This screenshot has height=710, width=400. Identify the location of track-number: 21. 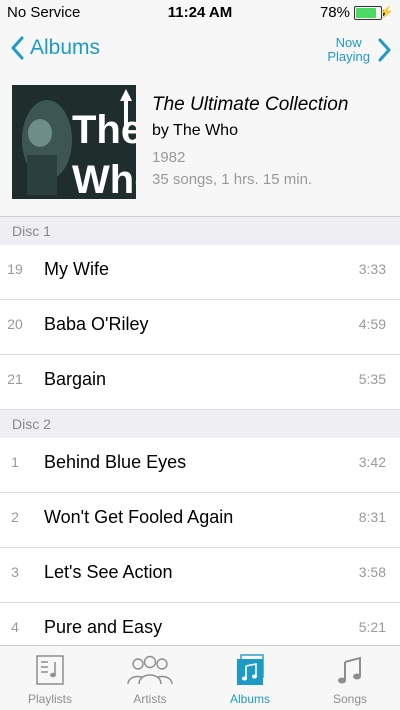
(15, 379).